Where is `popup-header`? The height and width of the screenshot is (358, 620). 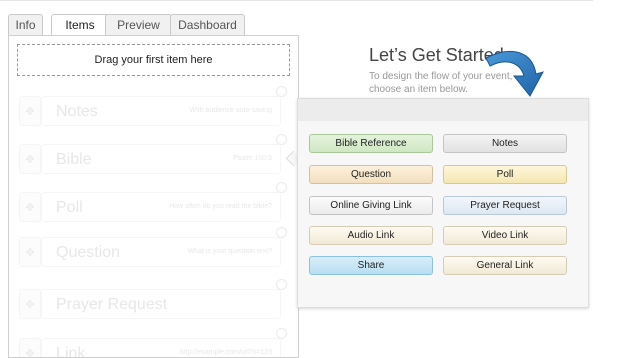
popup-header is located at coordinates (443, 110).